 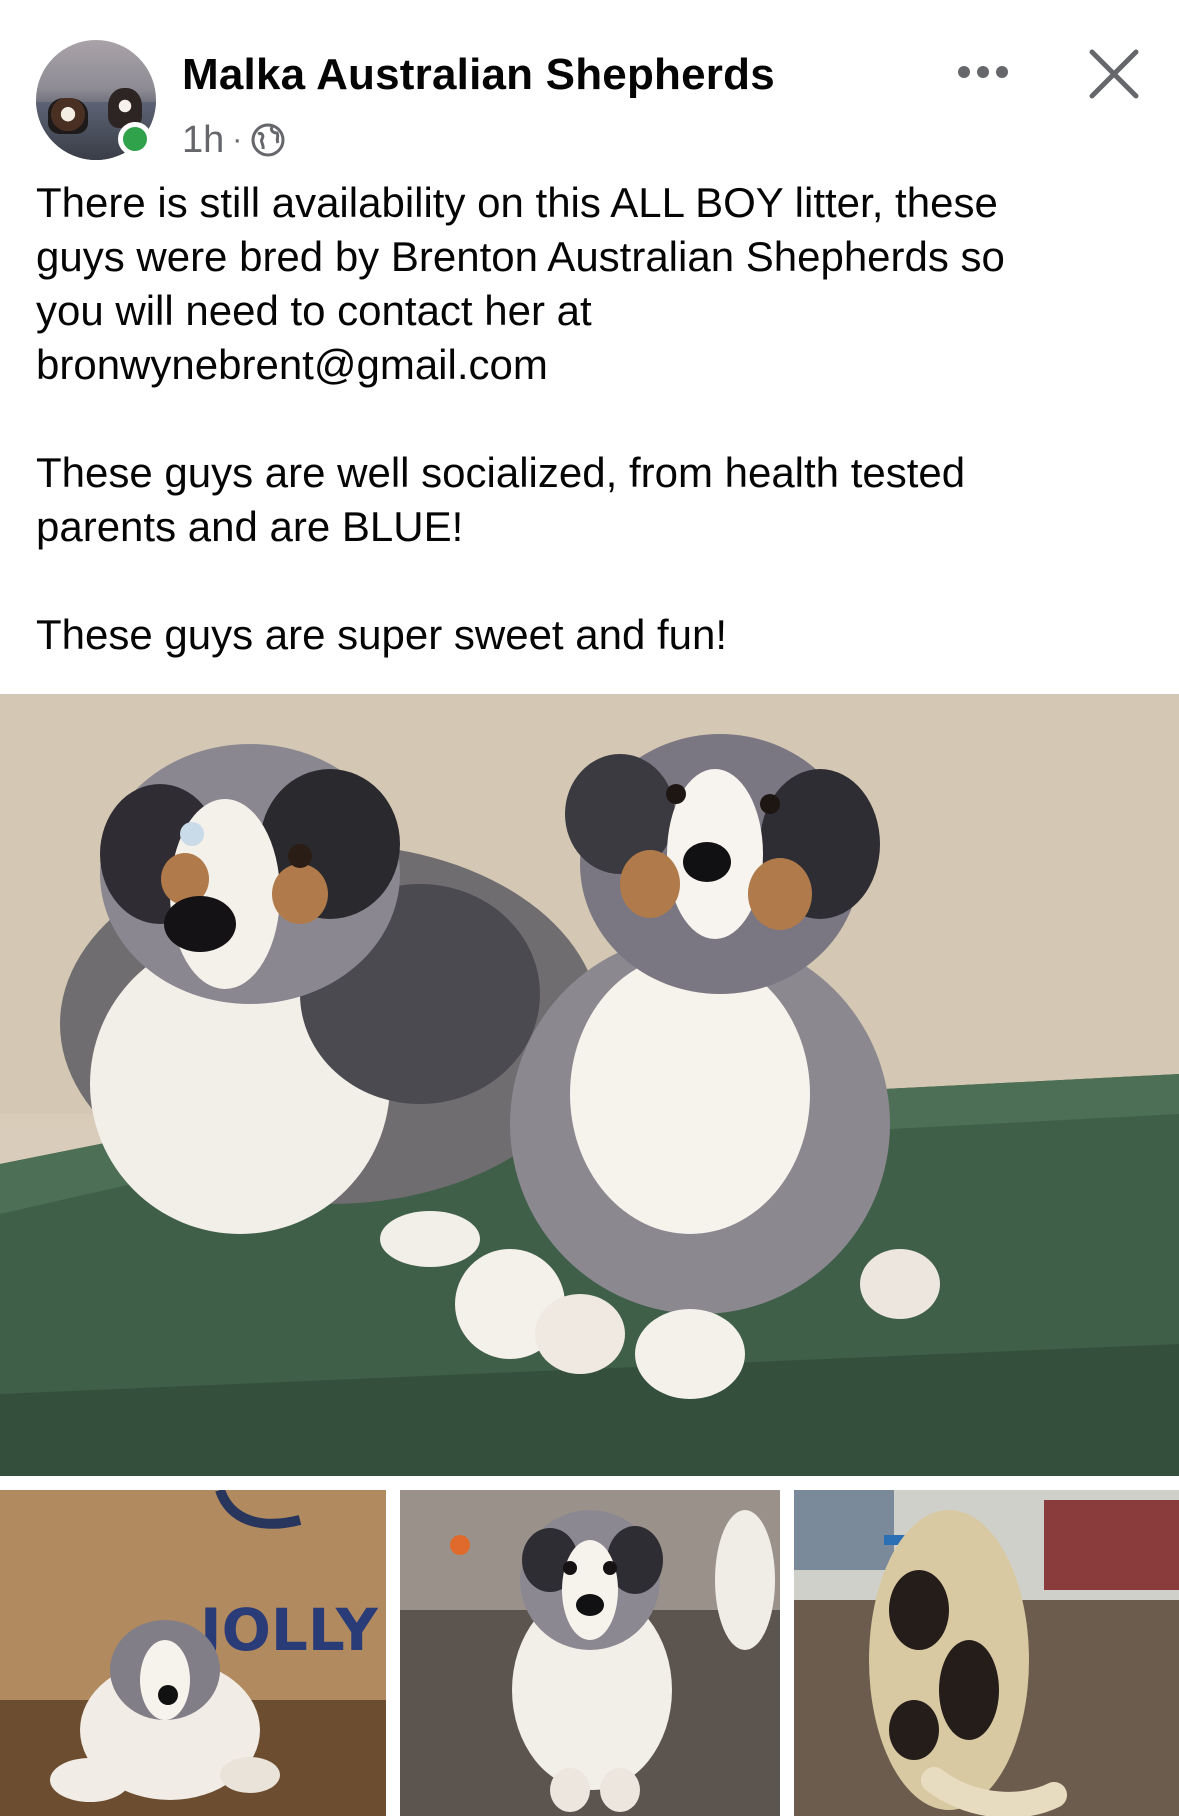 I want to click on close-button, so click(x=1114, y=74).